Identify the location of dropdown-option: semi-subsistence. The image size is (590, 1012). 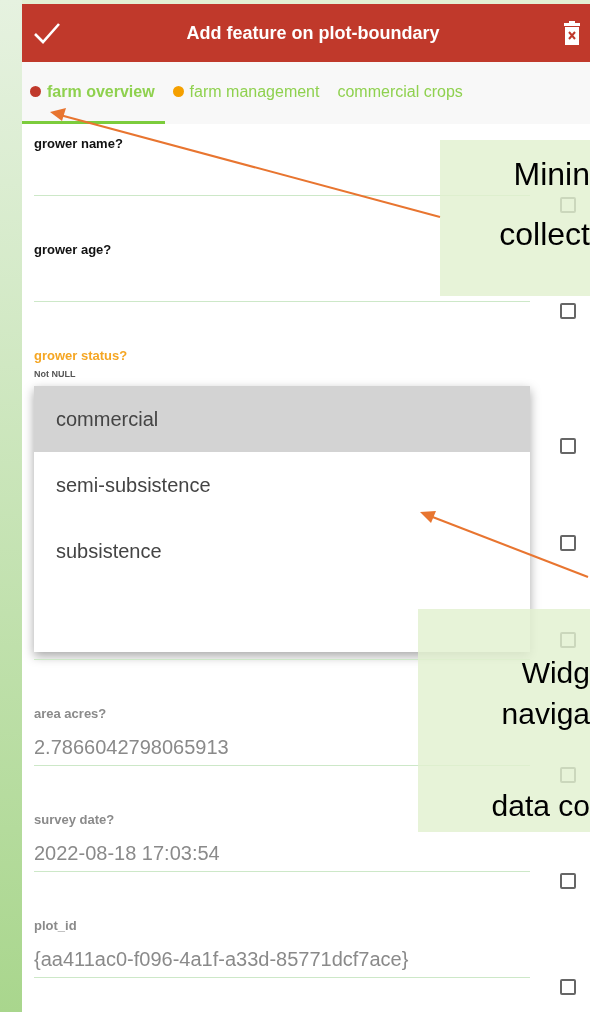
(282, 485).